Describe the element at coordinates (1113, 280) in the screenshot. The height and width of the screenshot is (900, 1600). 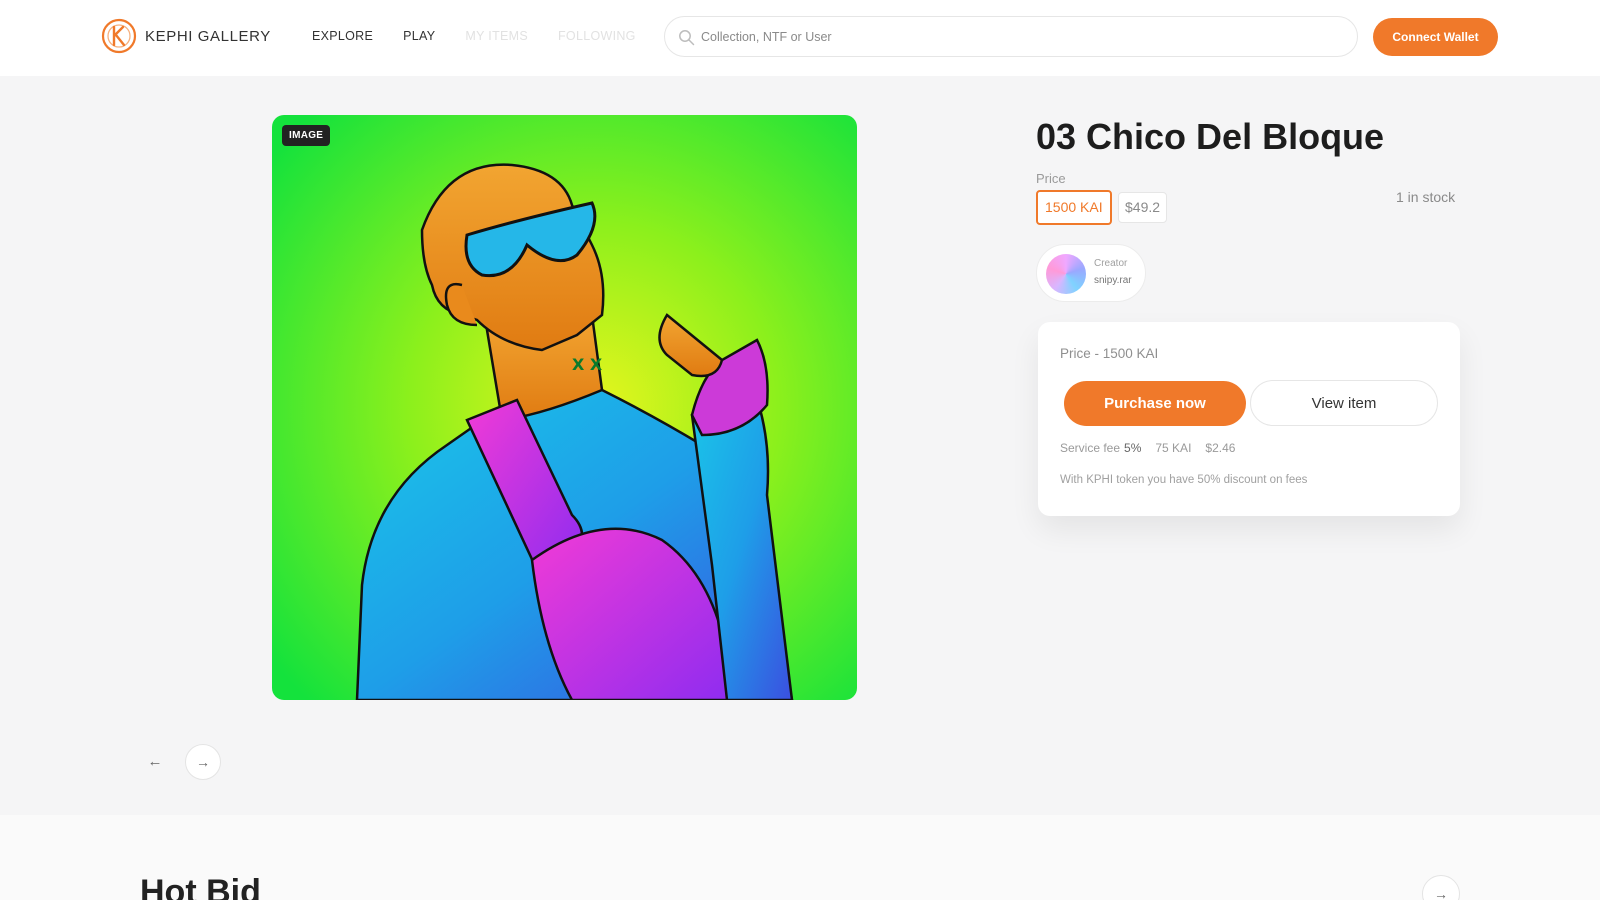
I see `creator-name: snipy.rar` at that location.